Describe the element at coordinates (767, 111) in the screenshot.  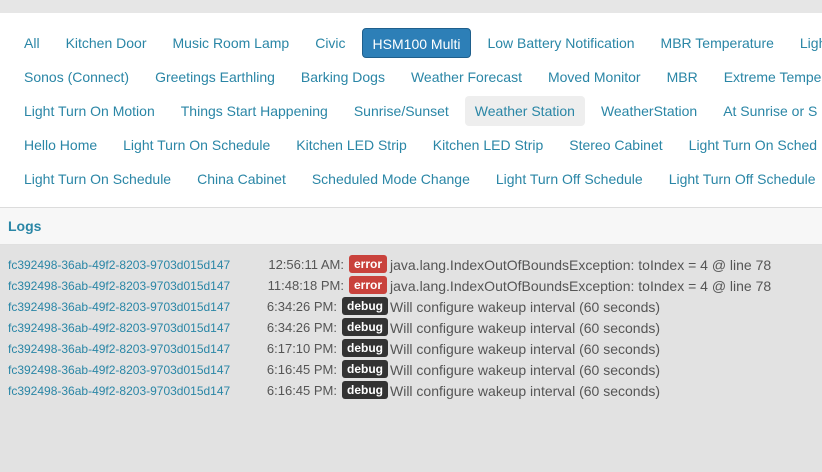
I see `filter-pill: At Sunrise or S` at that location.